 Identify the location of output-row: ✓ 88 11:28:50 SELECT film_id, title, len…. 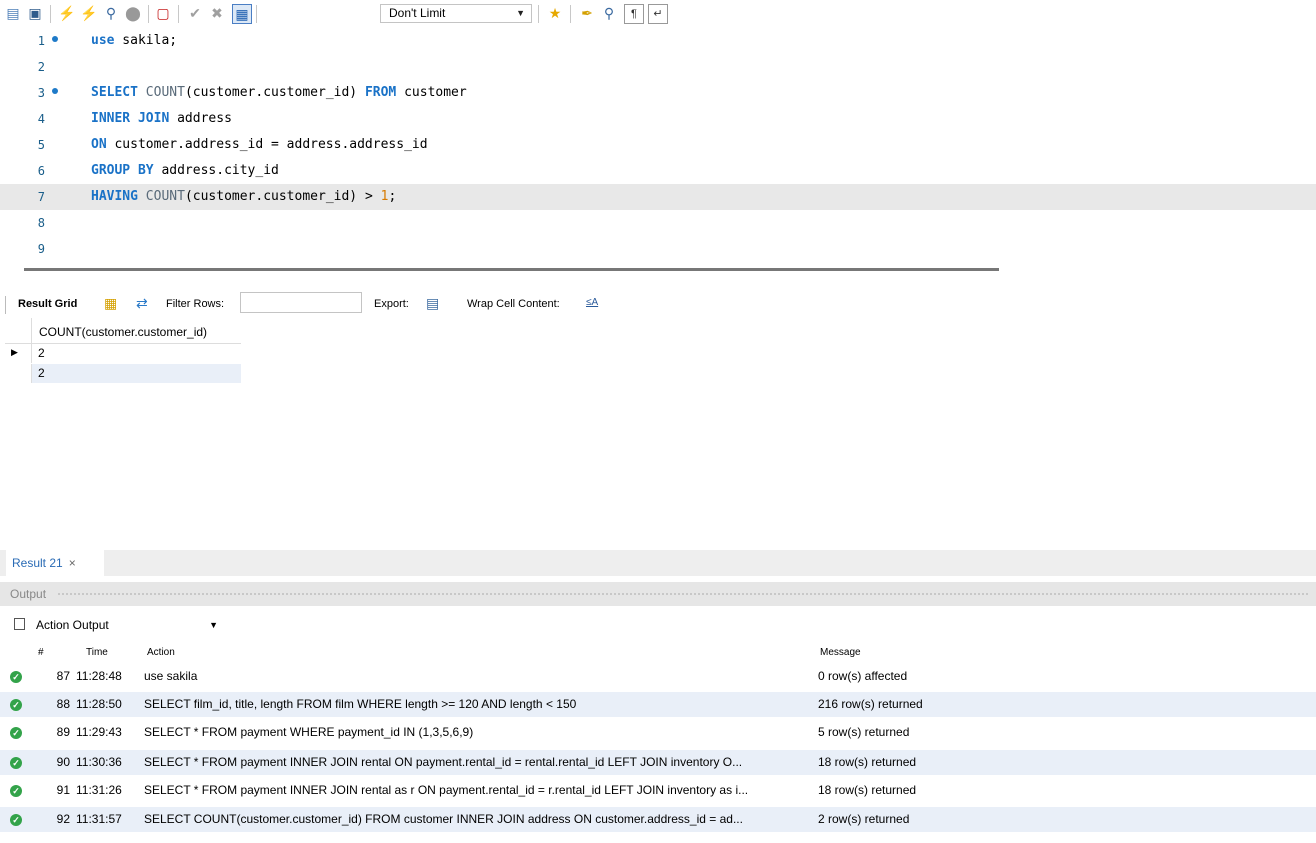
(658, 704).